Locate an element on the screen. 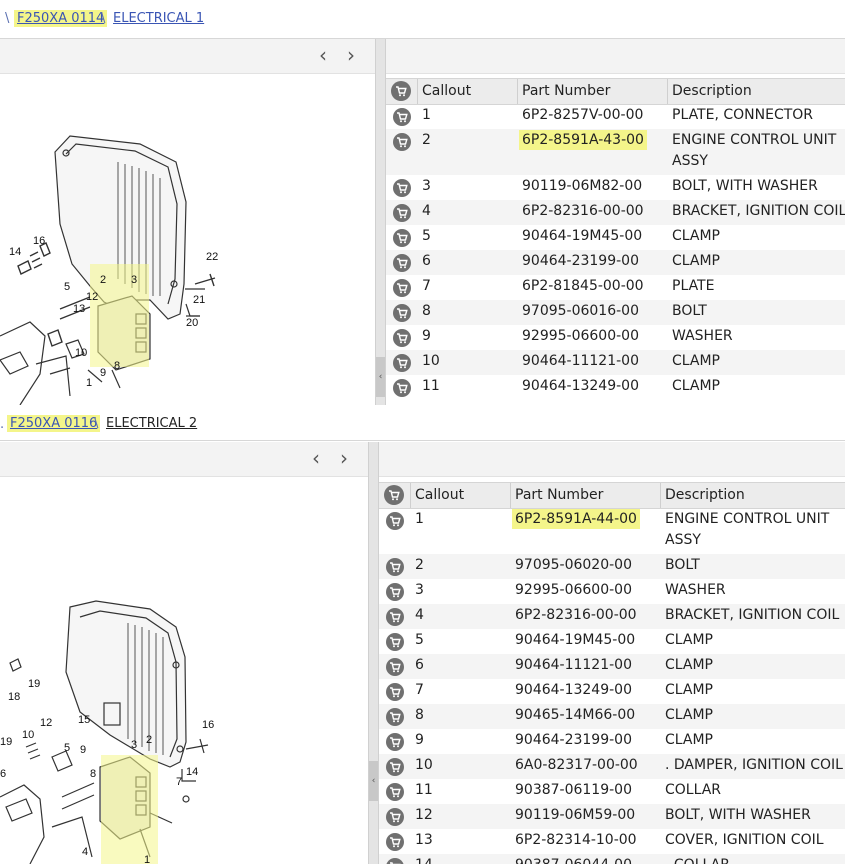 The height and width of the screenshot is (864, 845). part-number-cell: 6P2-8591A-43-00 is located at coordinates (583, 140).